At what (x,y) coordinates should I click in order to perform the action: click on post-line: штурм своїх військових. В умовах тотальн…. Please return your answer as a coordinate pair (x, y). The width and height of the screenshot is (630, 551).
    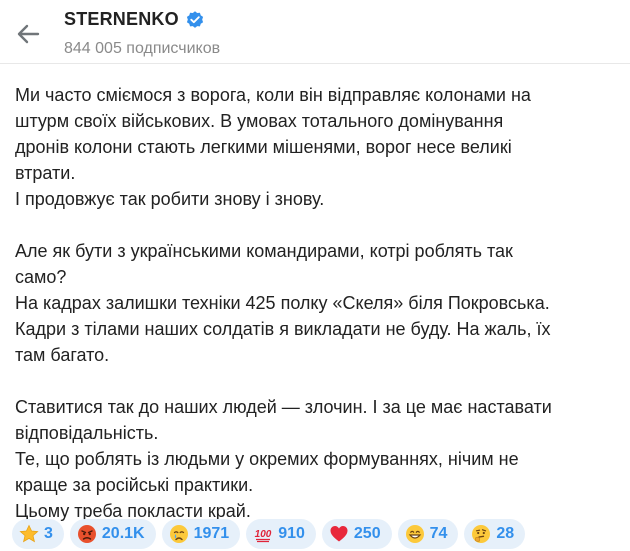
    Looking at the image, I should click on (259, 121).